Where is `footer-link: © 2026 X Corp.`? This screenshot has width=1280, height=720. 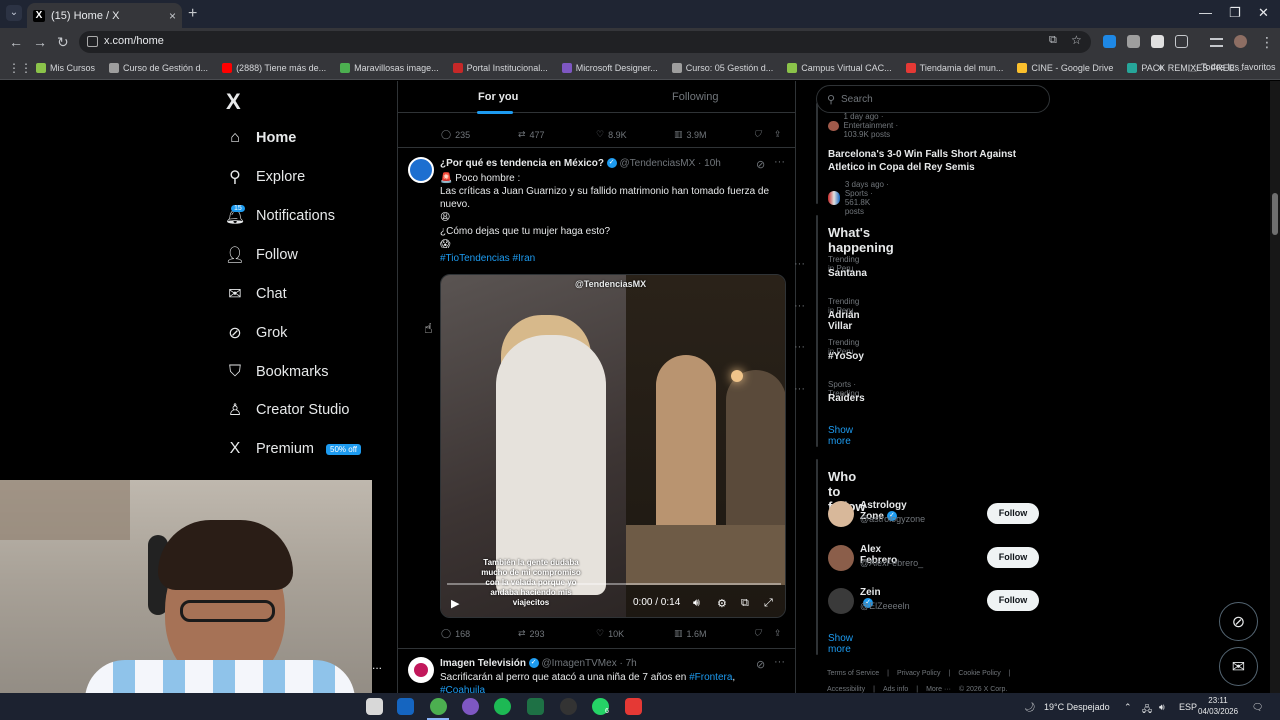
footer-link: © 2026 X Corp. is located at coordinates (983, 689).